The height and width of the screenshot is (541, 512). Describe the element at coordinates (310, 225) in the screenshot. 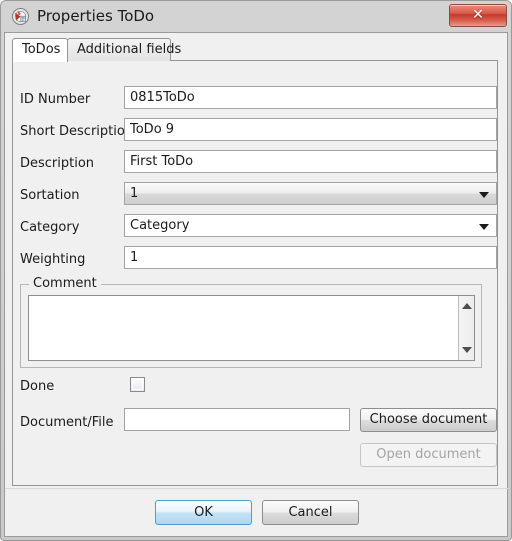

I see `category-combobox: Category` at that location.